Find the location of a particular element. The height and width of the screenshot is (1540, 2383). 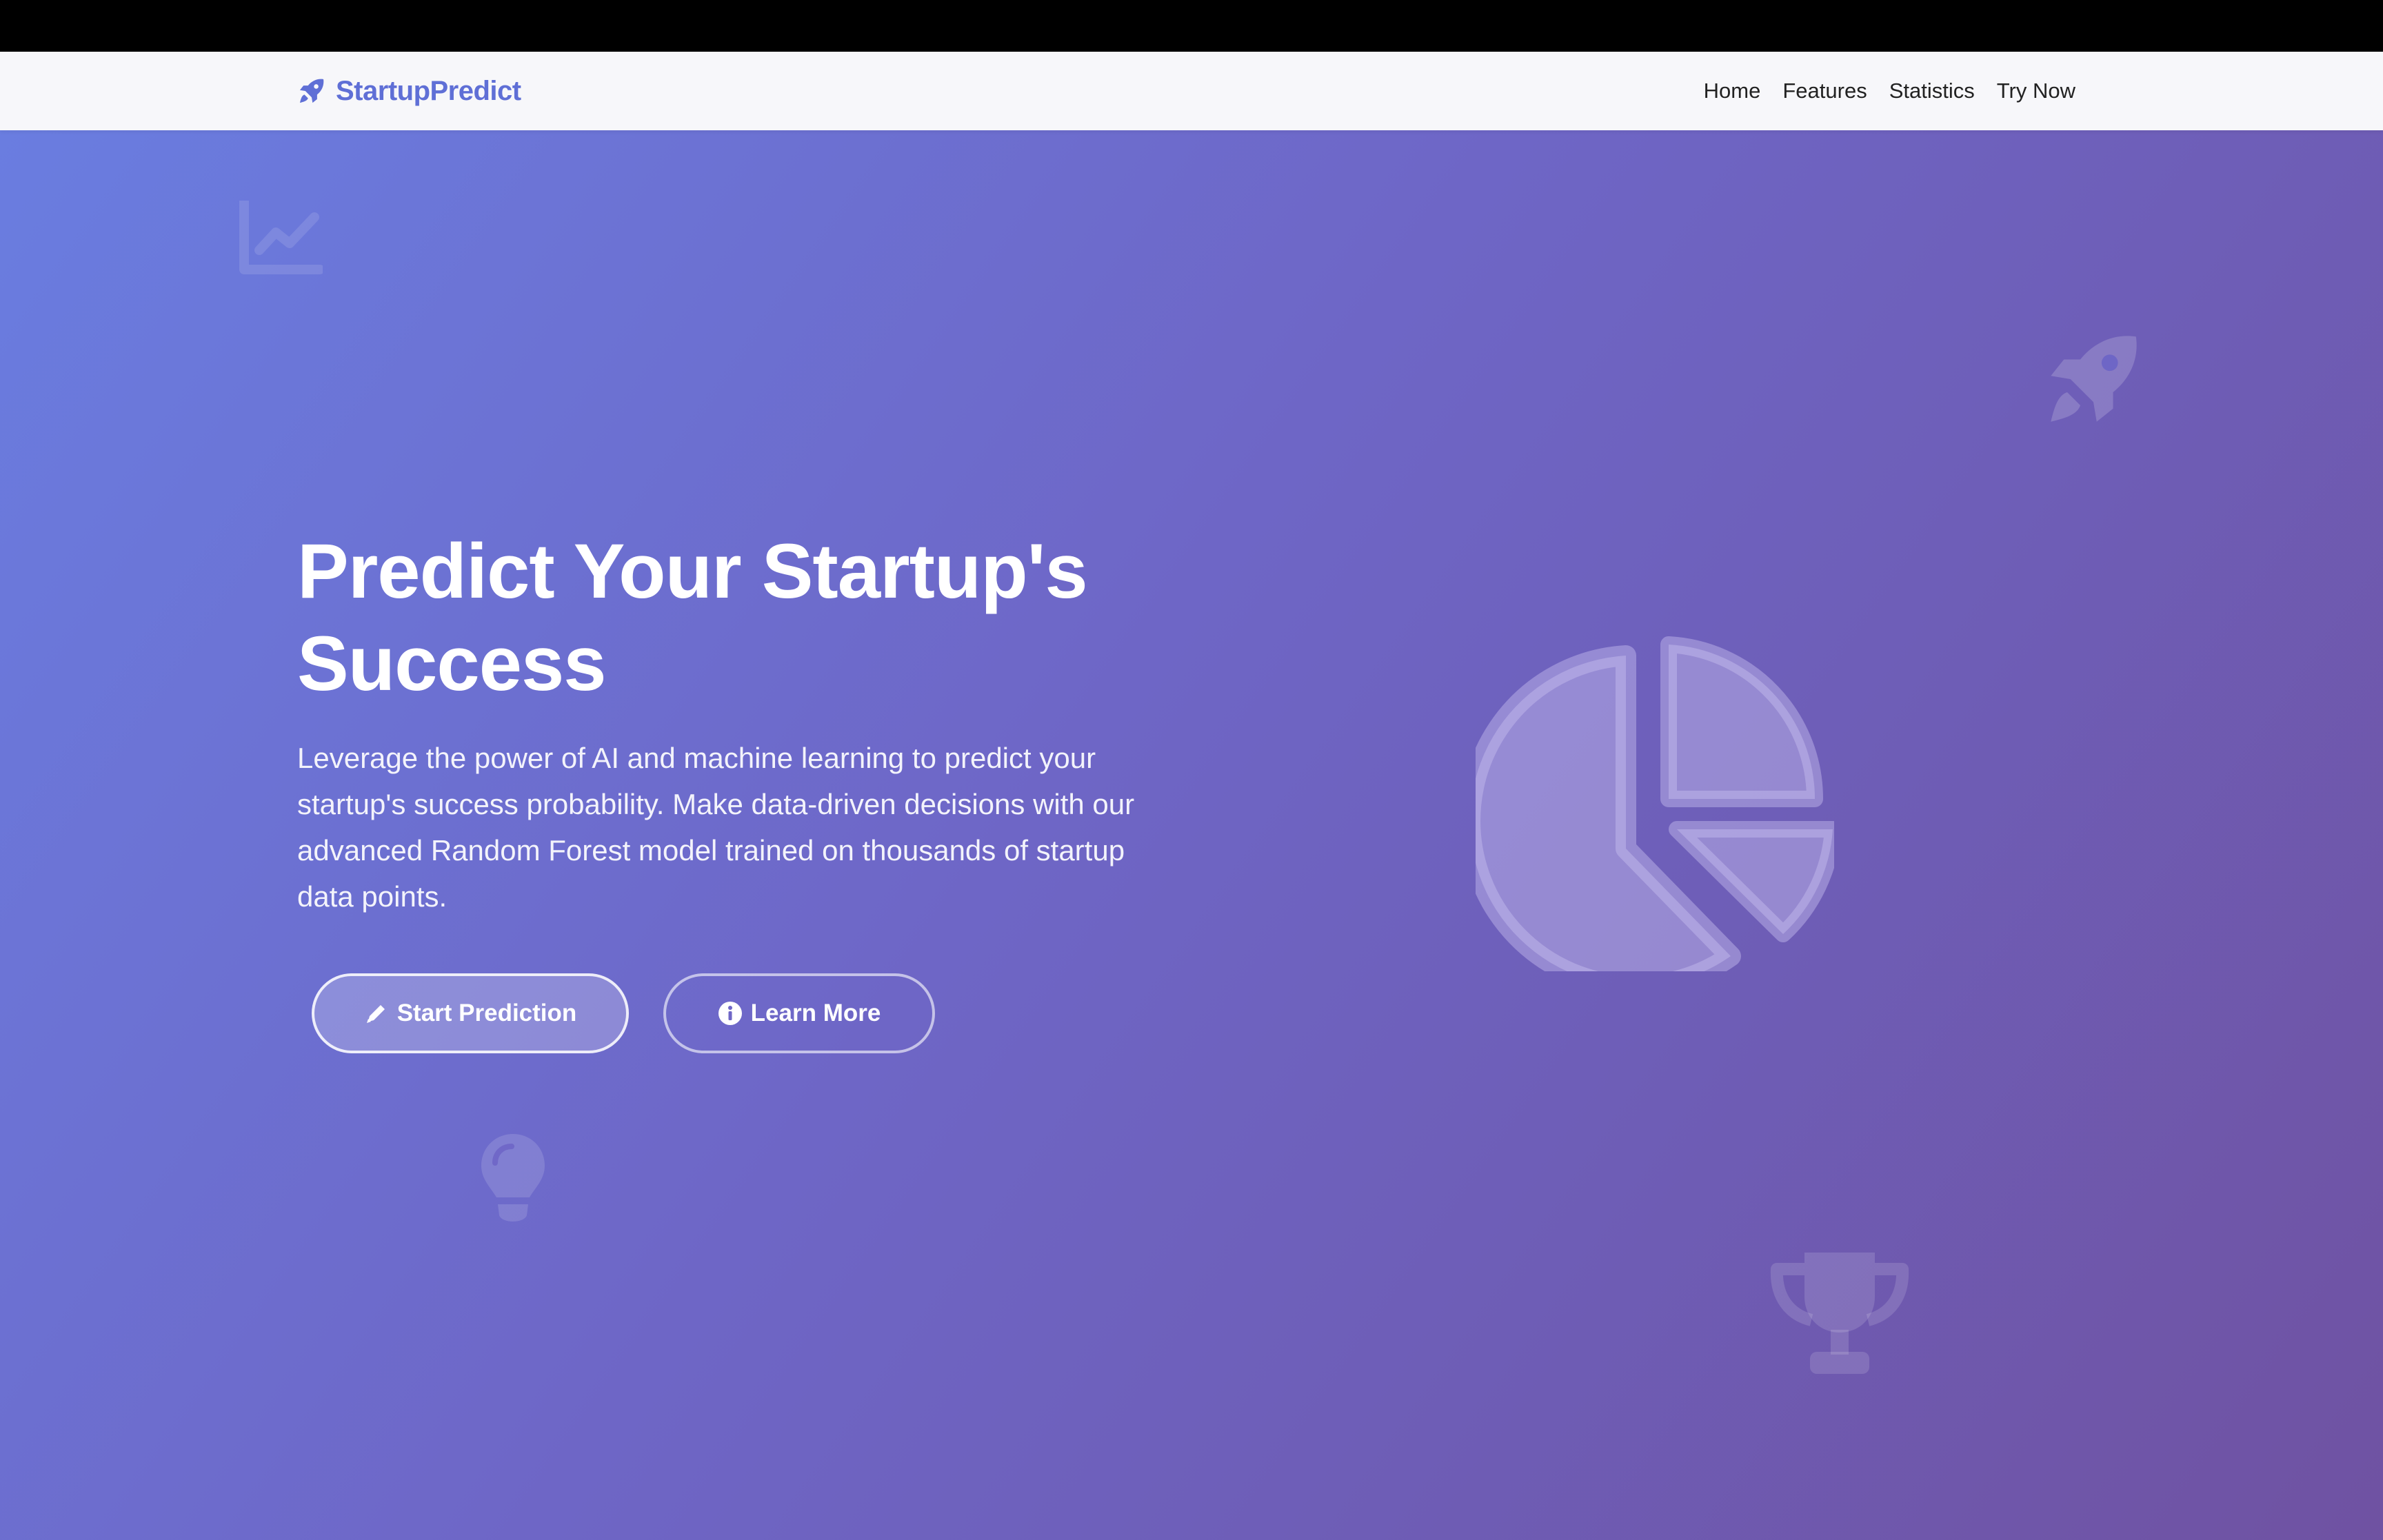

chart-line-icon is located at coordinates (281, 238).